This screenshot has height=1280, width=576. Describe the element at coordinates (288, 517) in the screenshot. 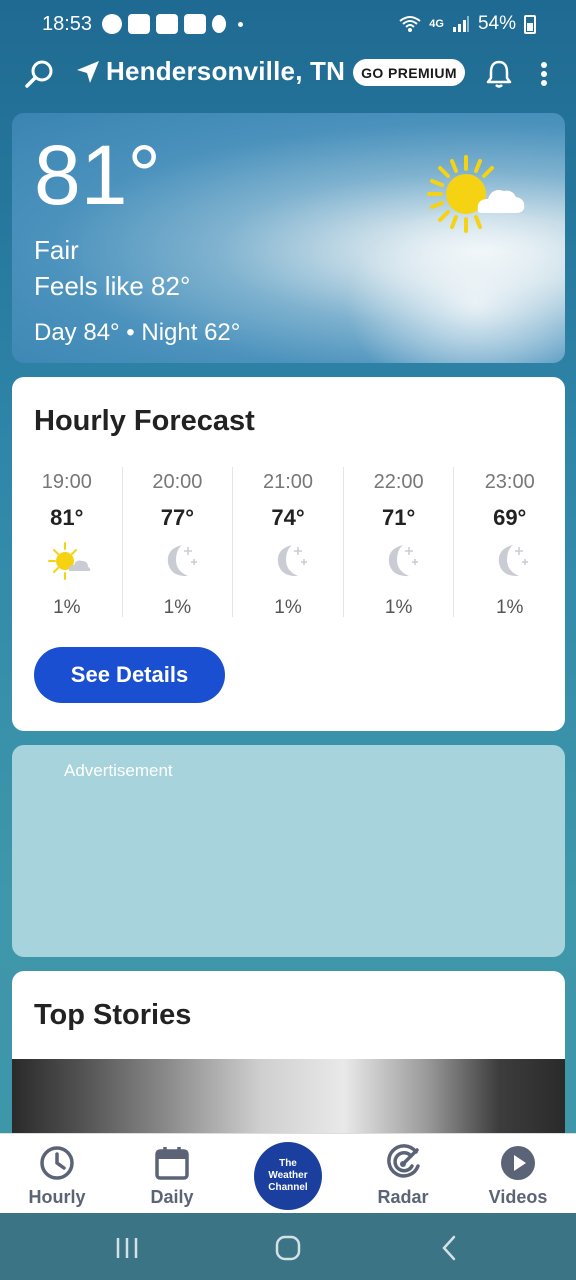

I see `hour-temperature: 74°` at that location.